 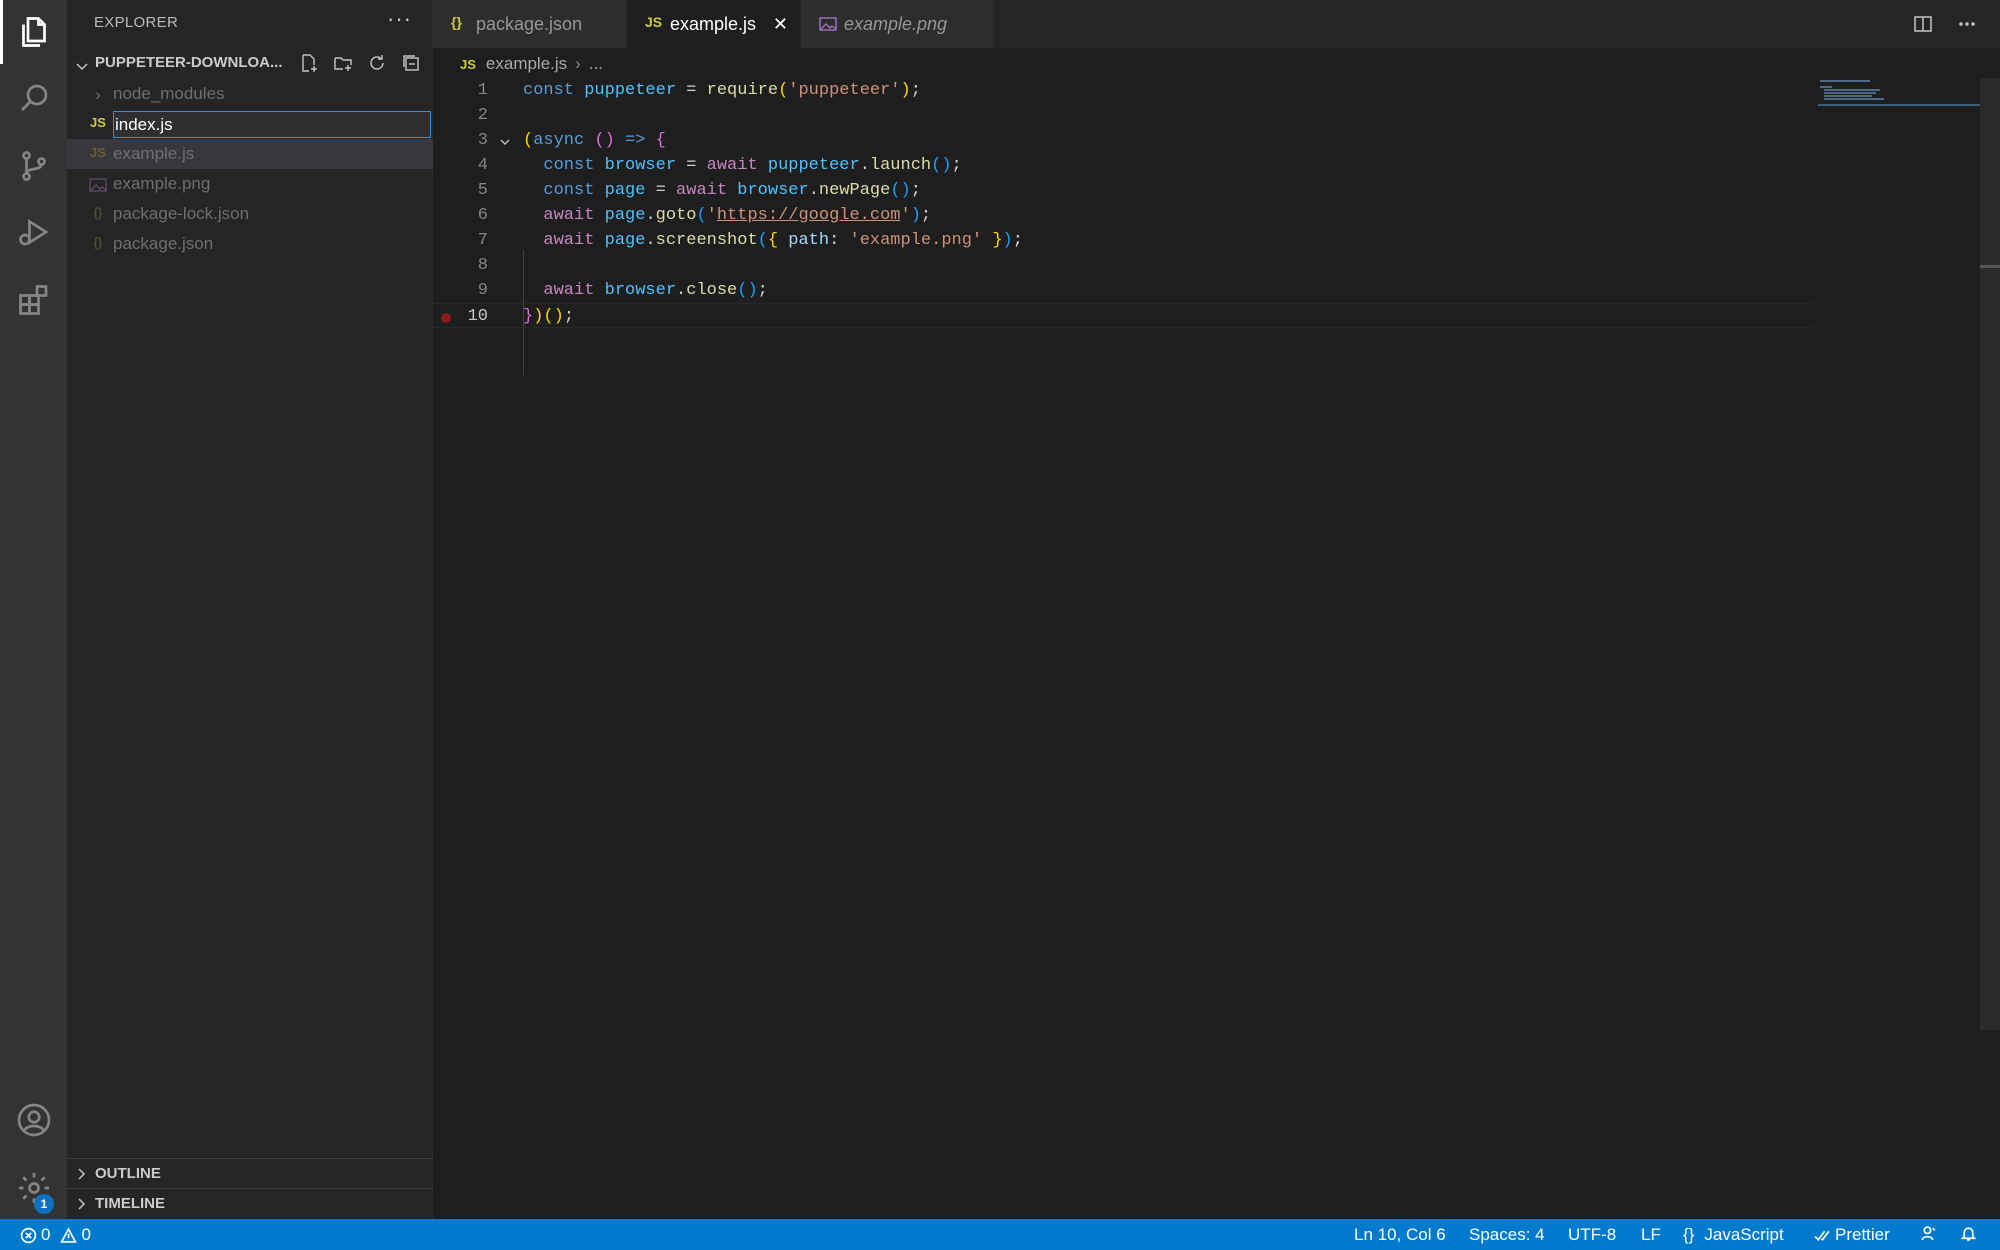 I want to click on feedback-icon, so click(x=1928, y=1233).